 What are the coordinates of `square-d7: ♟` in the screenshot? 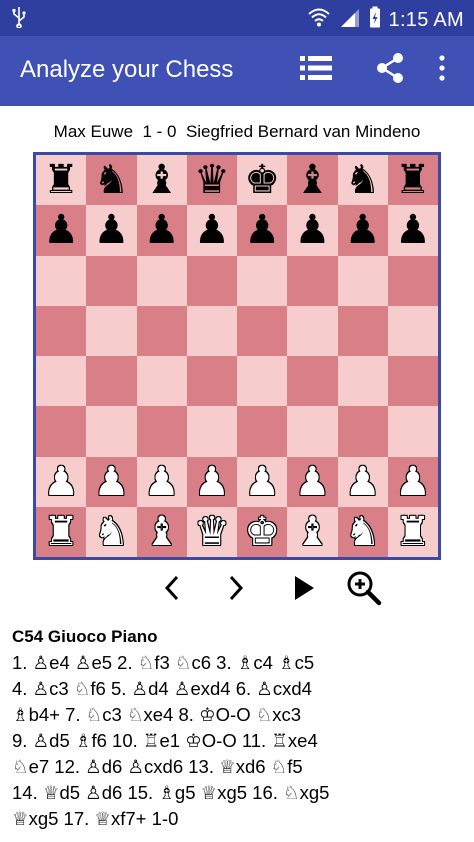 It's located at (211, 230).